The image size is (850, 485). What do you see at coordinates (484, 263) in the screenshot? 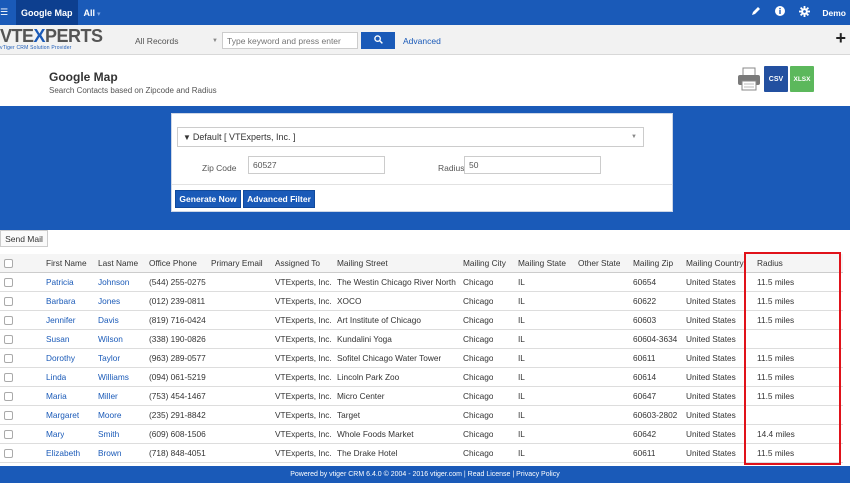
I see `column-header-mailing-city: Mailing City` at bounding box center [484, 263].